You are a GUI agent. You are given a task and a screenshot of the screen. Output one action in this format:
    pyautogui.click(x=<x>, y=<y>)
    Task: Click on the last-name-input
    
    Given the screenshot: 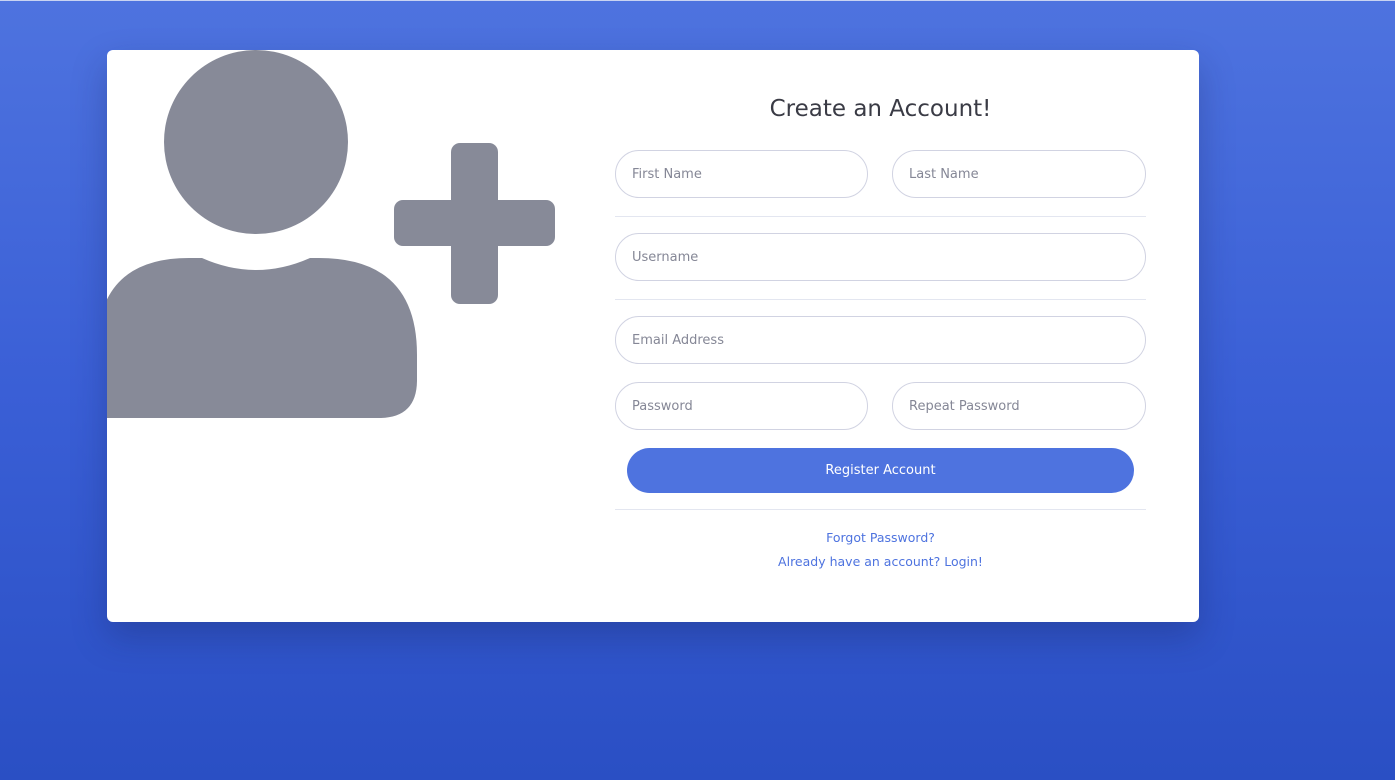 What is the action you would take?
    pyautogui.click(x=1019, y=174)
    